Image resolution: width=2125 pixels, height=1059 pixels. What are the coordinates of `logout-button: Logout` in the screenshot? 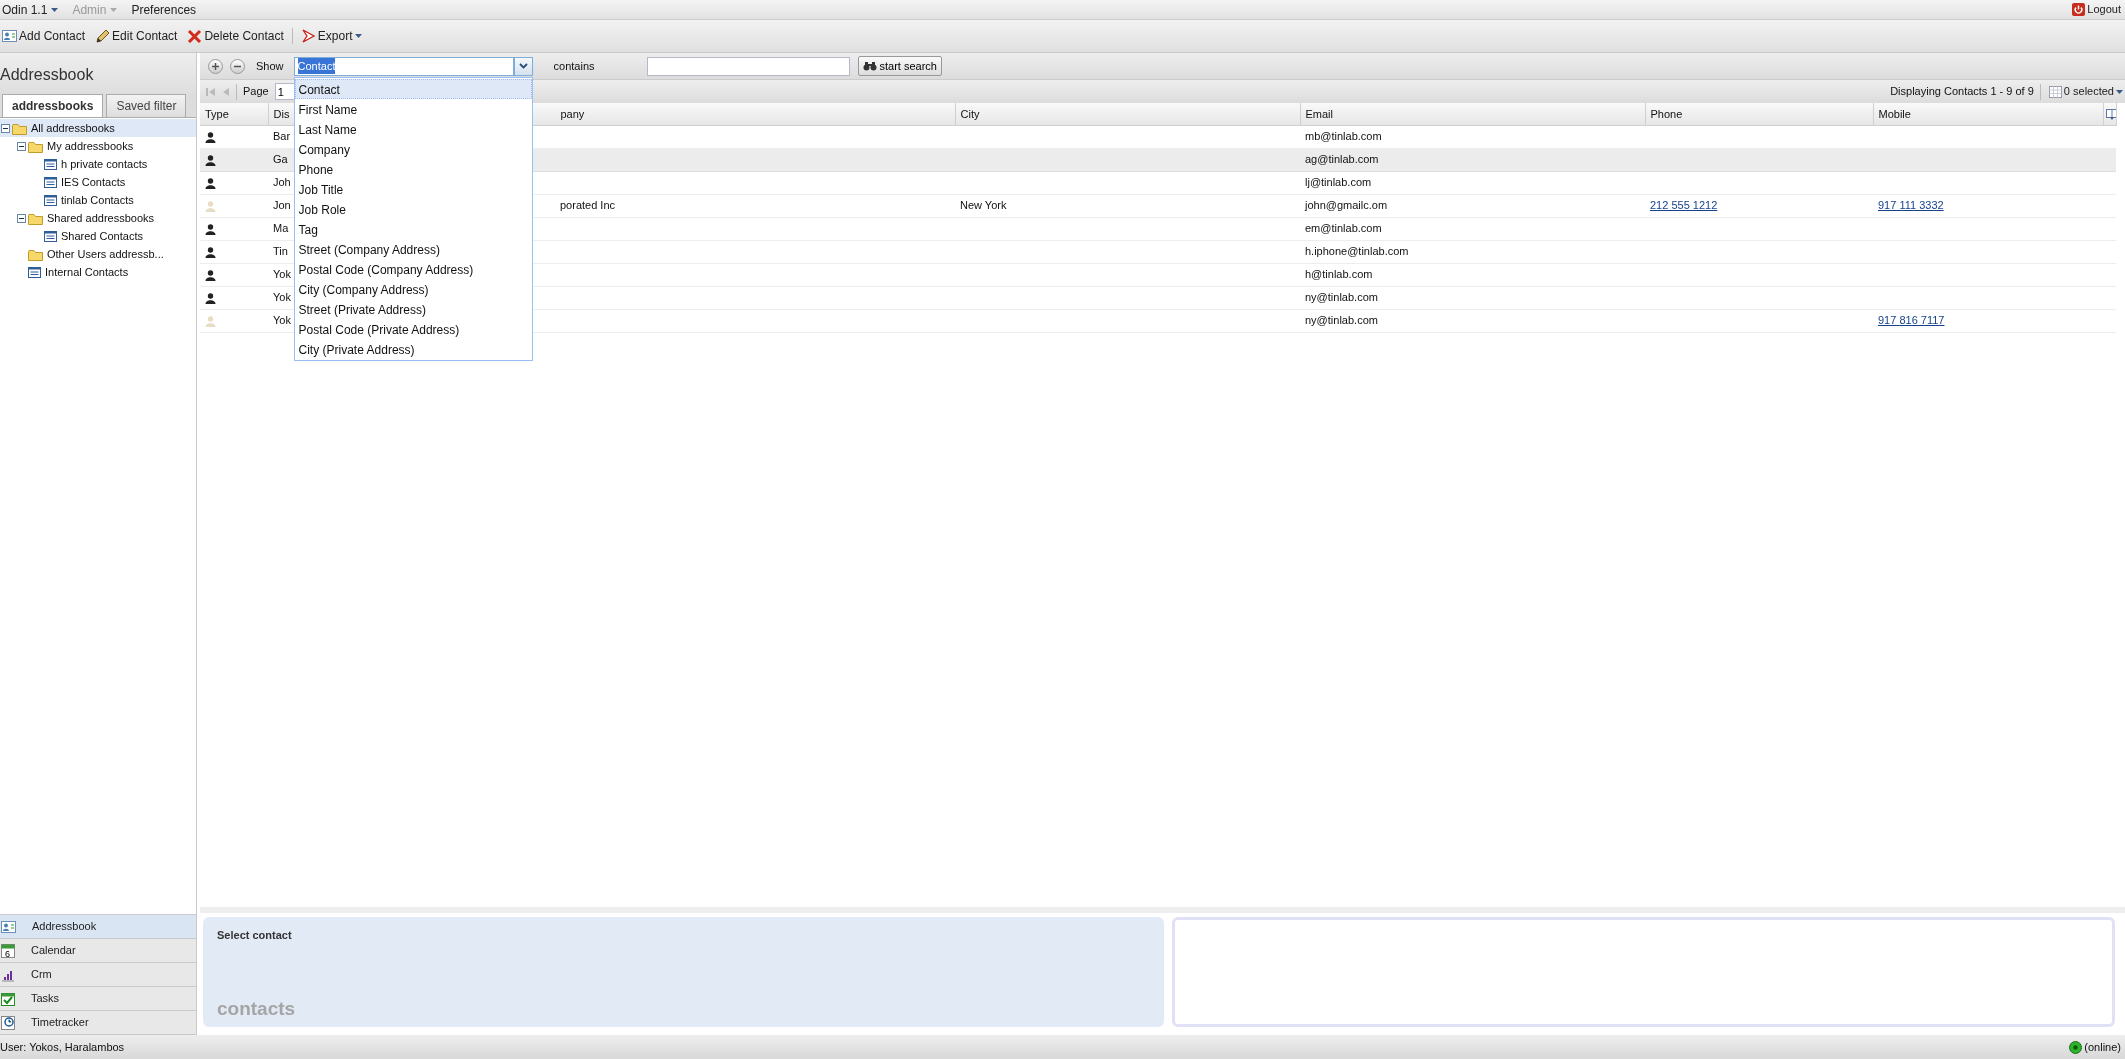 It's located at (2096, 9).